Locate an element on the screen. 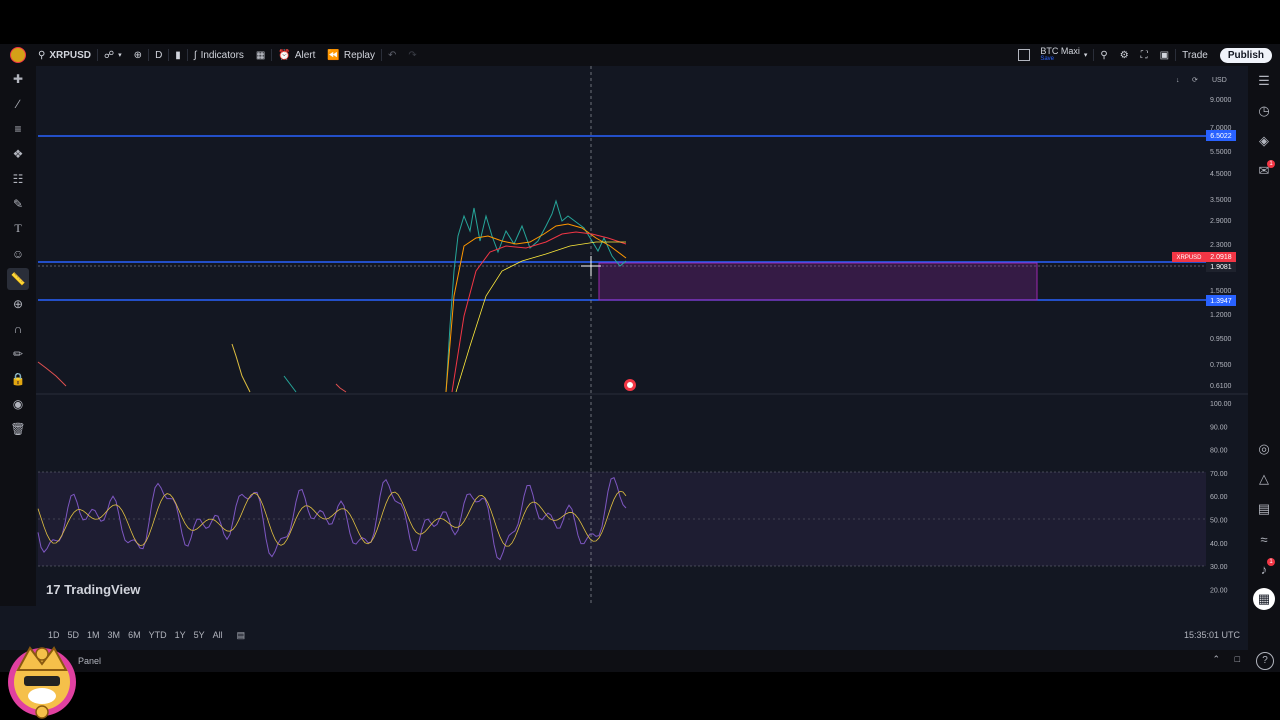  replay-button: ⏪ Replay is located at coordinates (351, 55).